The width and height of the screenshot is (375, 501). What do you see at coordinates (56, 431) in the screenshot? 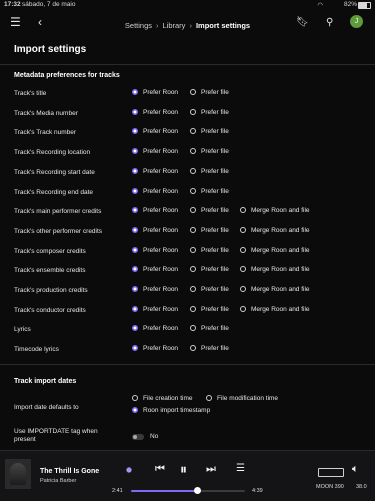
I see `importdate-tag-label-line1: Use IMPORTDATE tag when` at bounding box center [56, 431].